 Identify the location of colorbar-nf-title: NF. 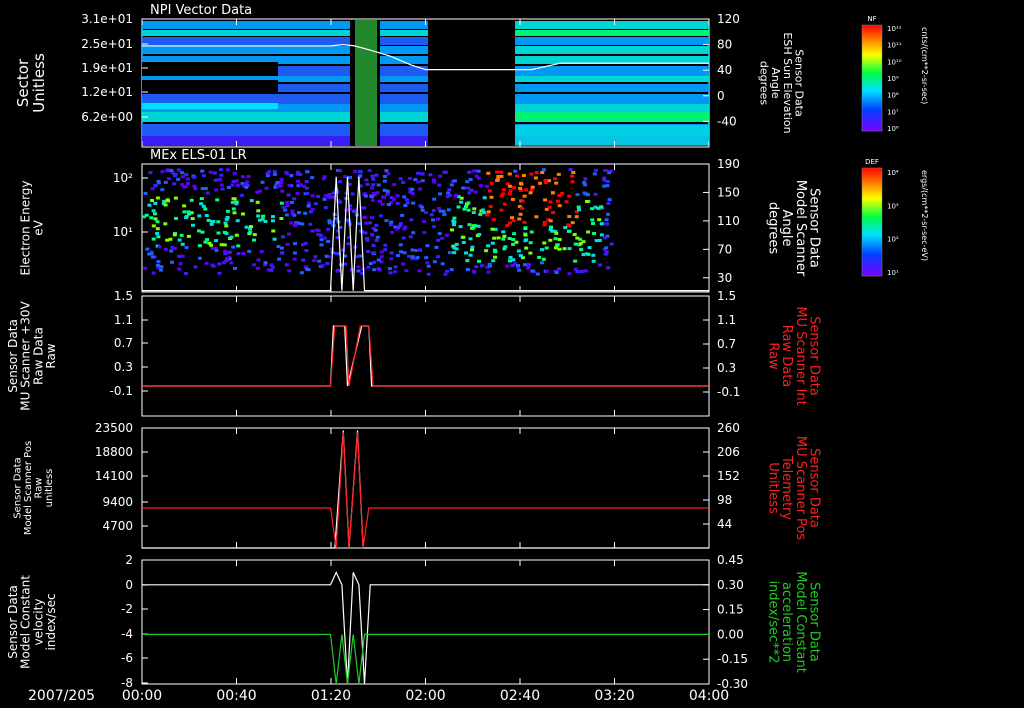
(871, 19).